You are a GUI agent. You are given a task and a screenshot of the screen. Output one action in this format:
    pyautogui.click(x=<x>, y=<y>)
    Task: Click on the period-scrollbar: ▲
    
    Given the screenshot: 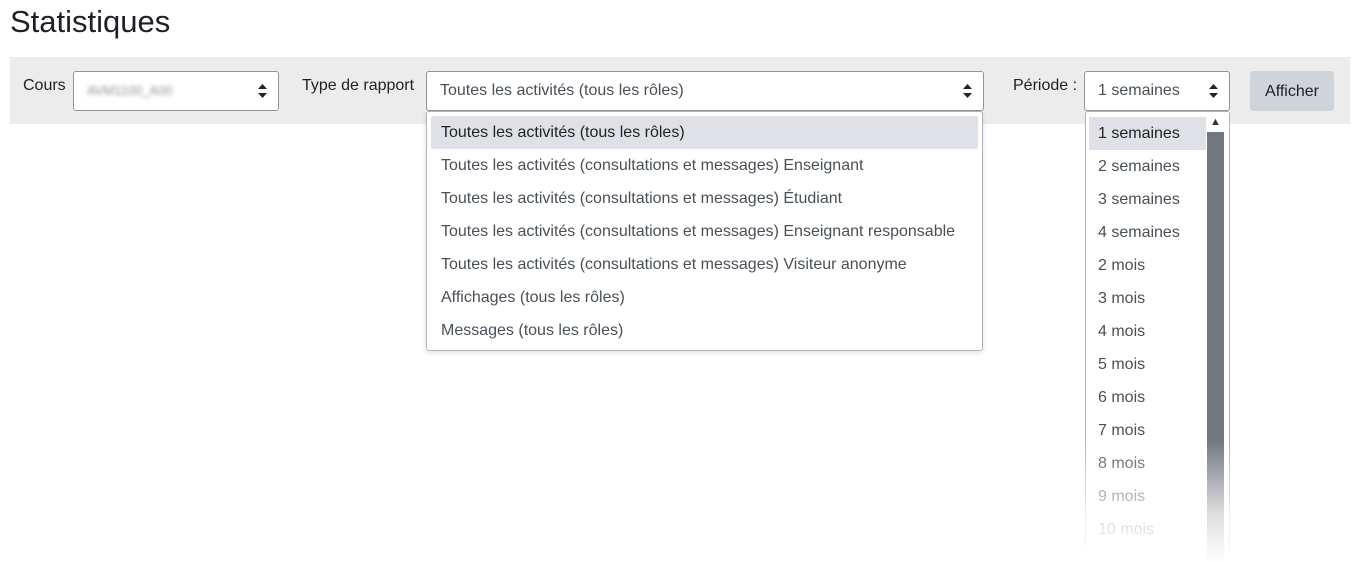 What is the action you would take?
    pyautogui.click(x=1218, y=337)
    